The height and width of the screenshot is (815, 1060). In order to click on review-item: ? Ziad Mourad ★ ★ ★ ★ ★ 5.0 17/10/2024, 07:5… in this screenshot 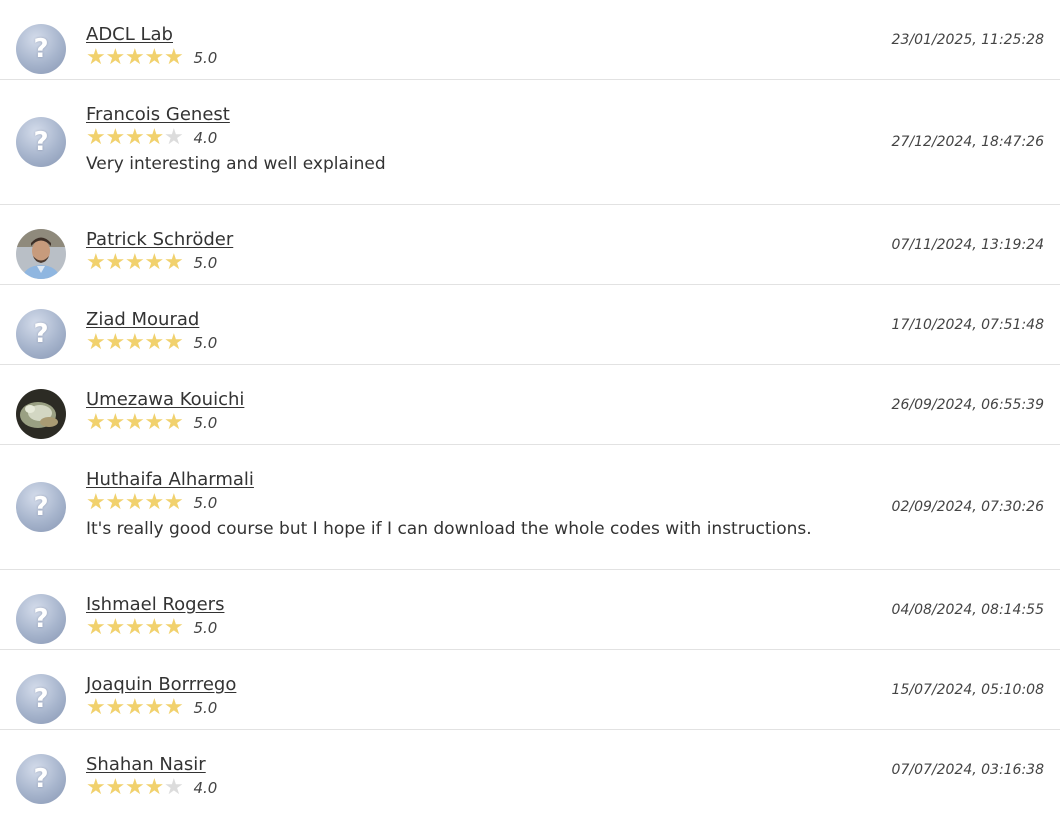, I will do `click(530, 325)`.